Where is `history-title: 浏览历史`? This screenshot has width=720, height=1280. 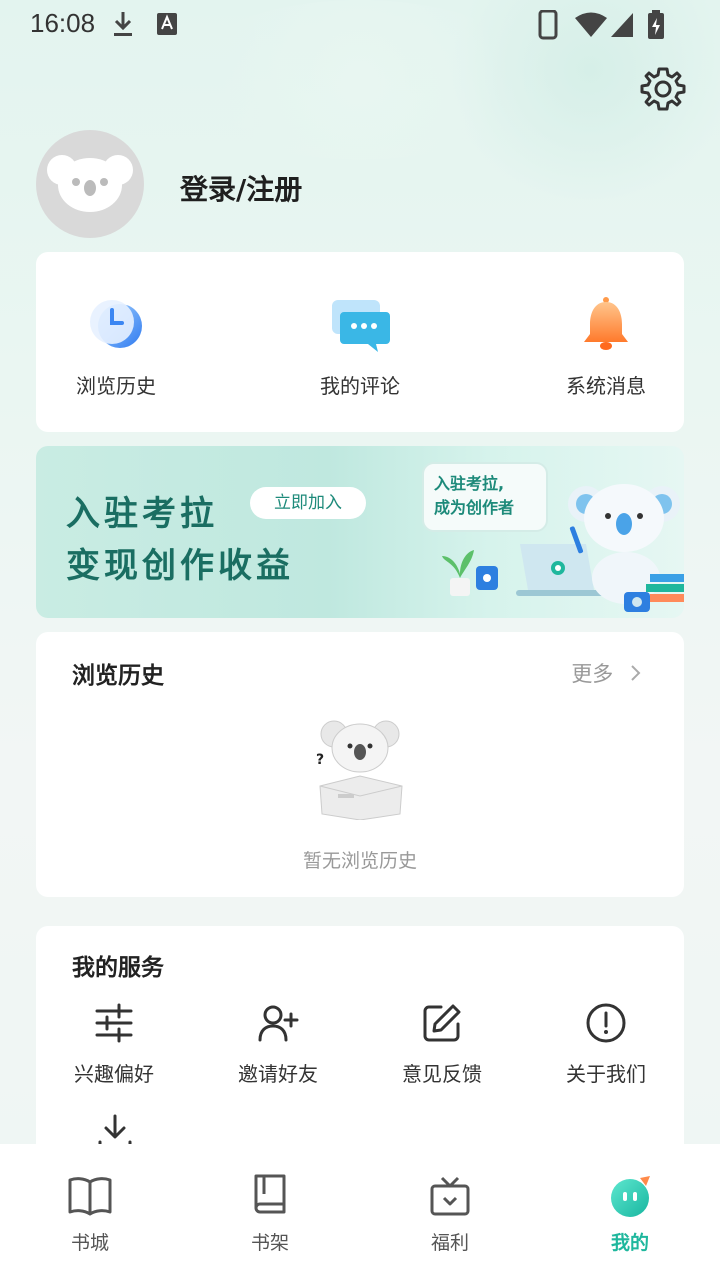
history-title: 浏览历史 is located at coordinates (118, 676).